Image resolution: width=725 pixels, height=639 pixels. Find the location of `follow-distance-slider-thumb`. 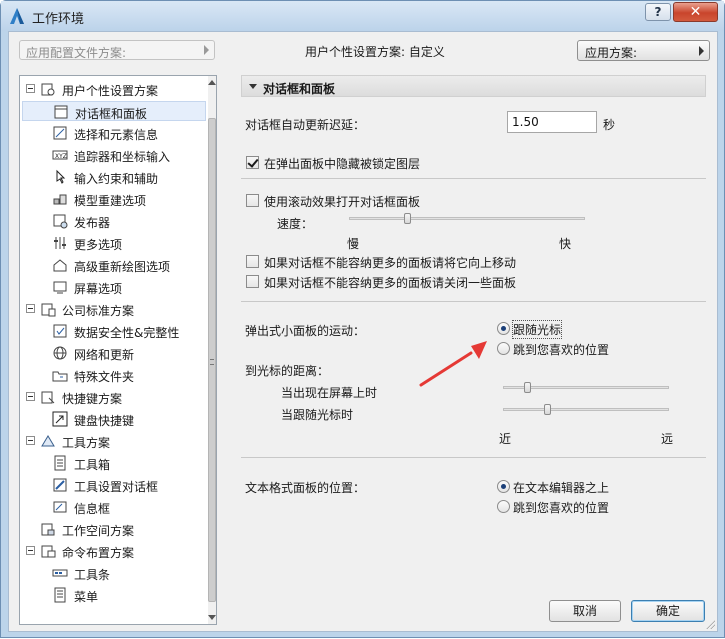

follow-distance-slider-thumb is located at coordinates (547, 409).